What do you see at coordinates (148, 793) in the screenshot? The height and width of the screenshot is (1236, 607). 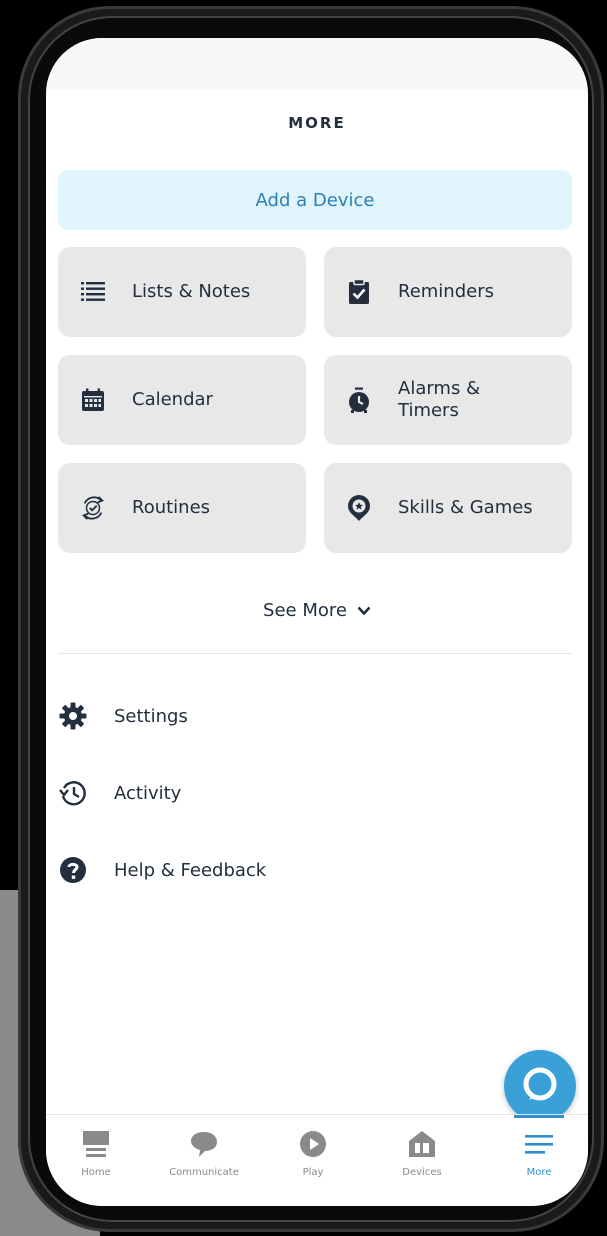 I see `menu-item-label: Activity` at bounding box center [148, 793].